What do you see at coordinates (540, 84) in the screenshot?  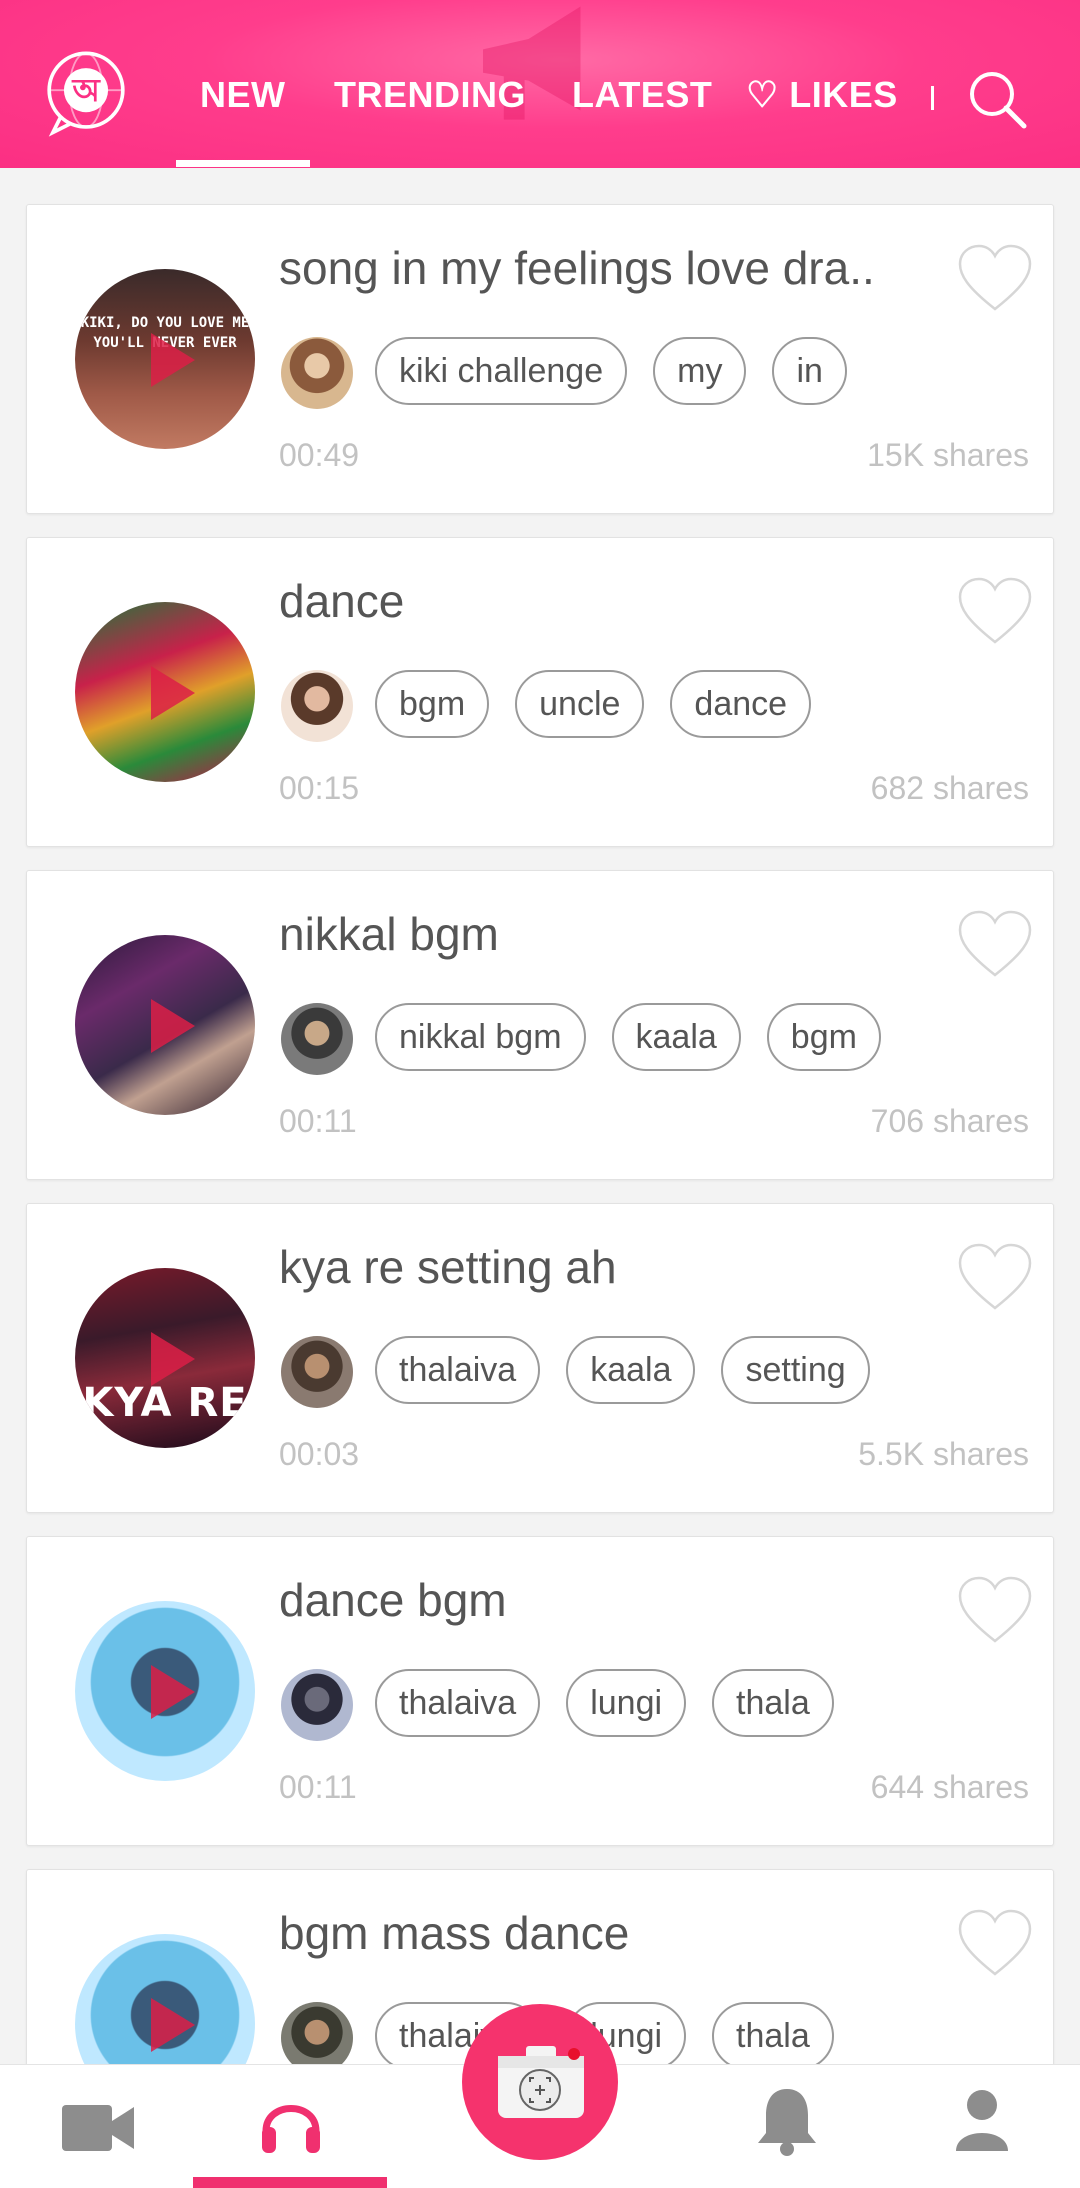 I see `top-header: অ NEW TRENDING LATEST ♡ LIKES` at bounding box center [540, 84].